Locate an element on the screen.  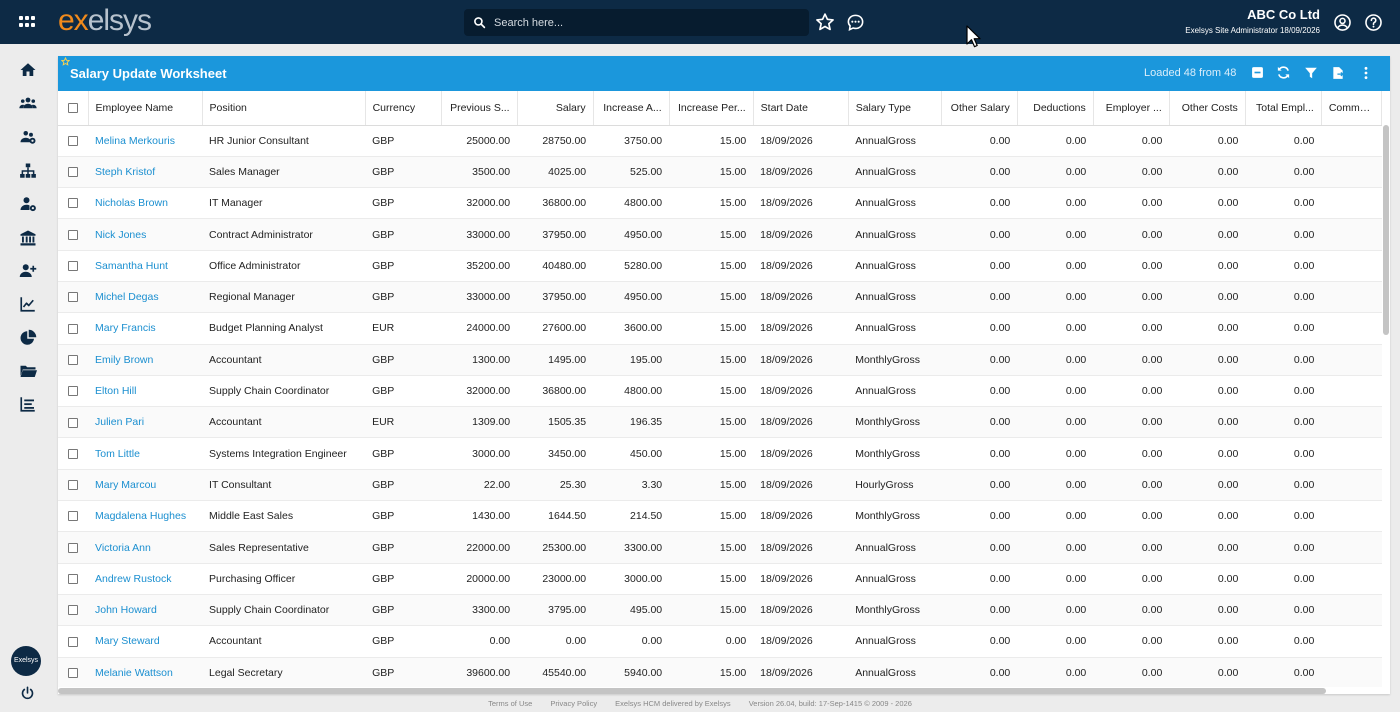
refresh-icon is located at coordinates (1283, 72).